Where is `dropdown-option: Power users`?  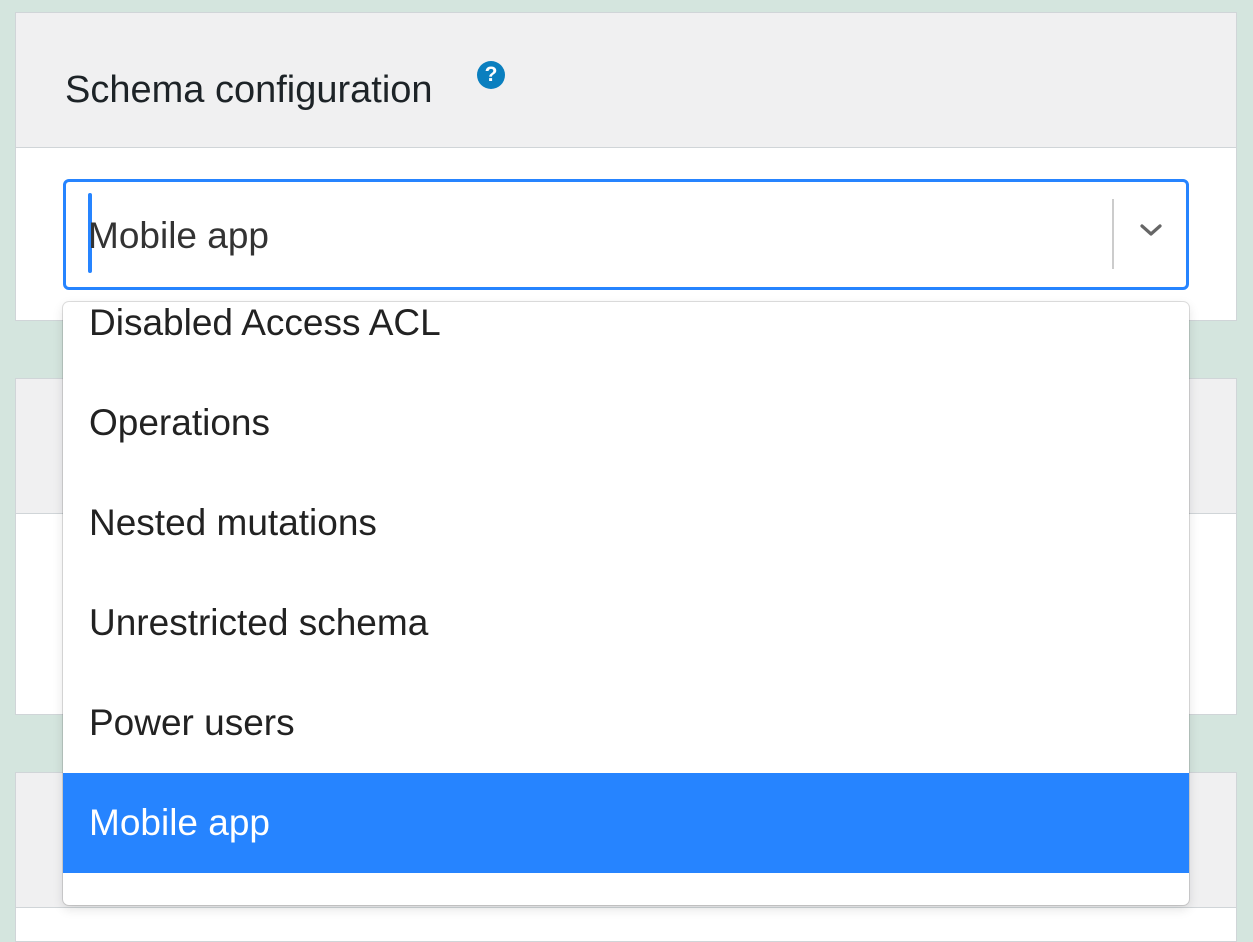
dropdown-option: Power users is located at coordinates (626, 723).